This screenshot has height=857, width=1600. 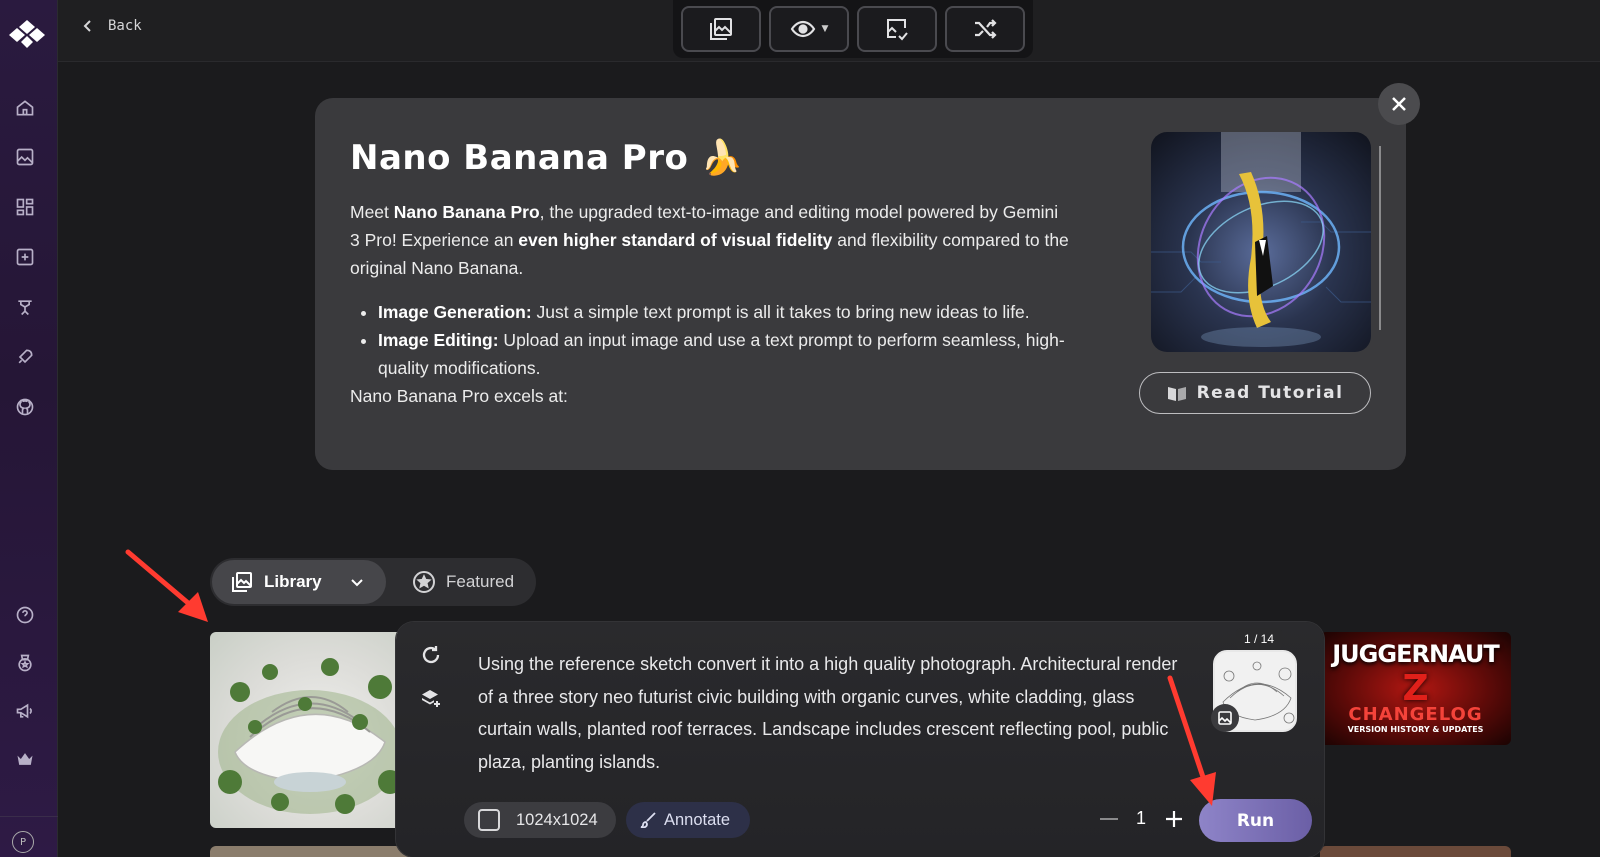 I want to click on home-icon, so click(x=25, y=108).